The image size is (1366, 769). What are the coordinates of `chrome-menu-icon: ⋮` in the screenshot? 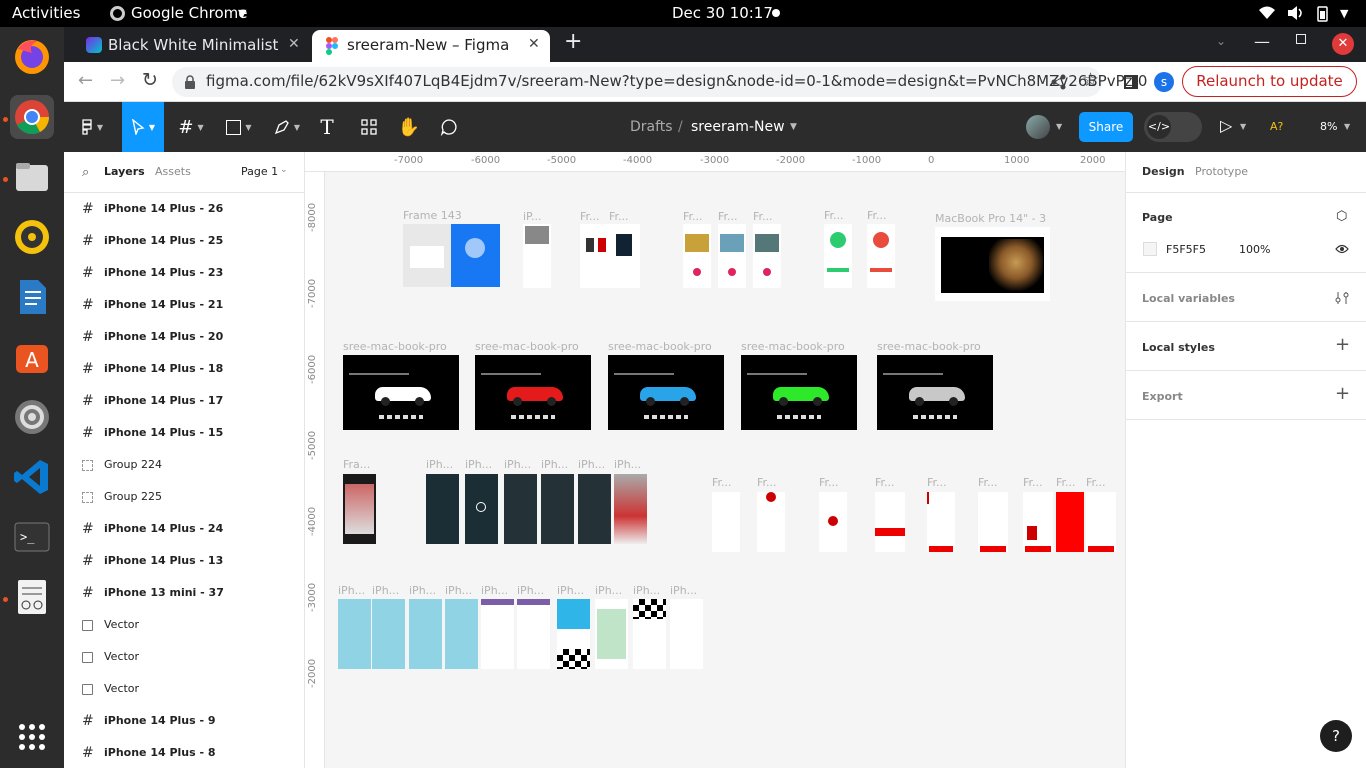 It's located at (1362, 76).